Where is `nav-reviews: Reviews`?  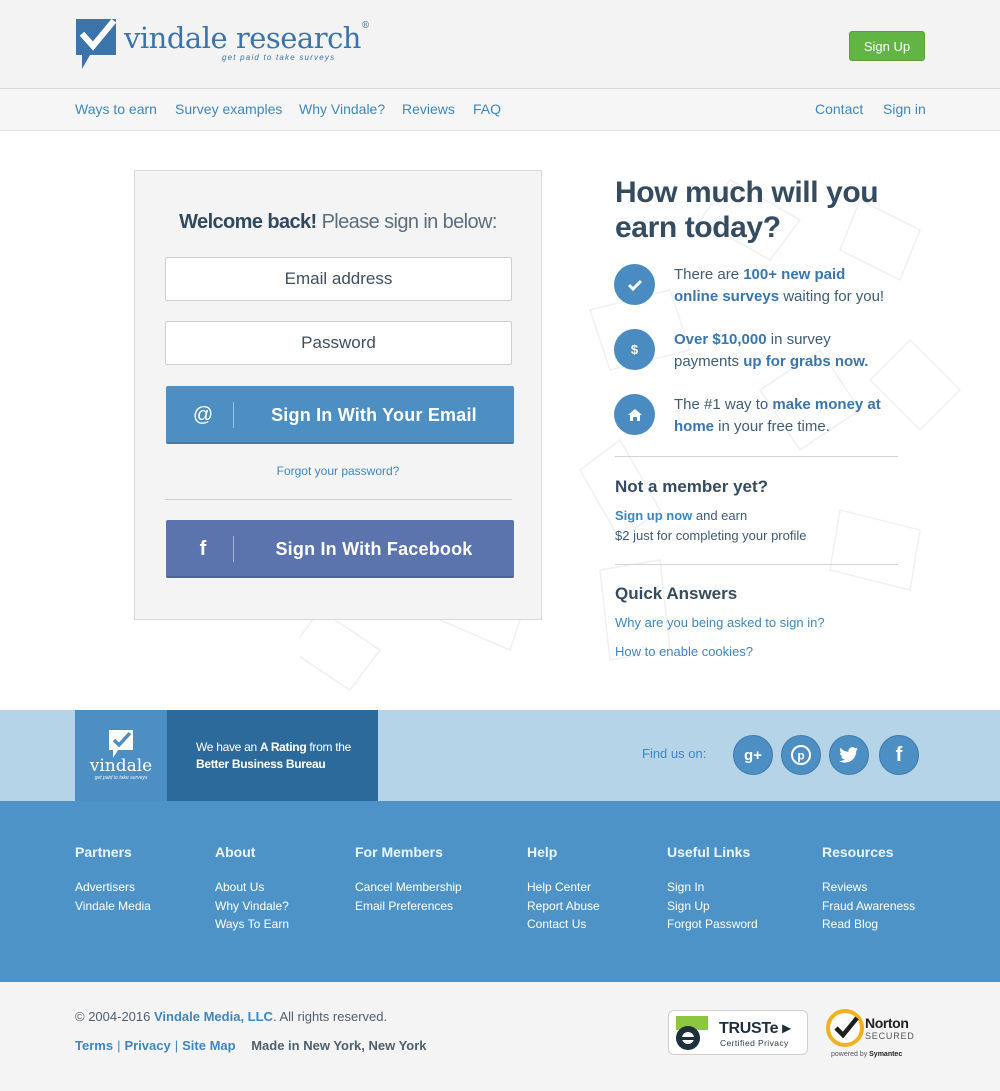
nav-reviews: Reviews is located at coordinates (428, 109).